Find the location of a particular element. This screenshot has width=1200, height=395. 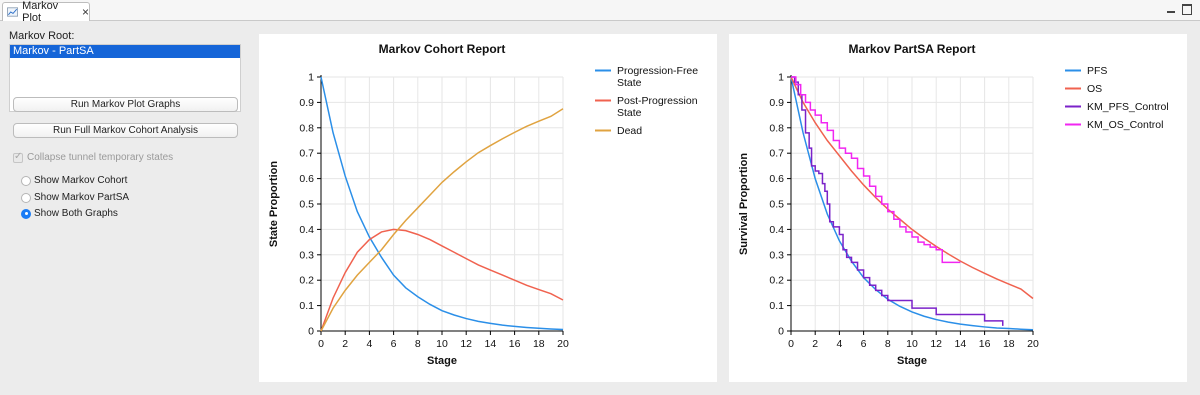

radio-selected-icon is located at coordinates (26, 213).